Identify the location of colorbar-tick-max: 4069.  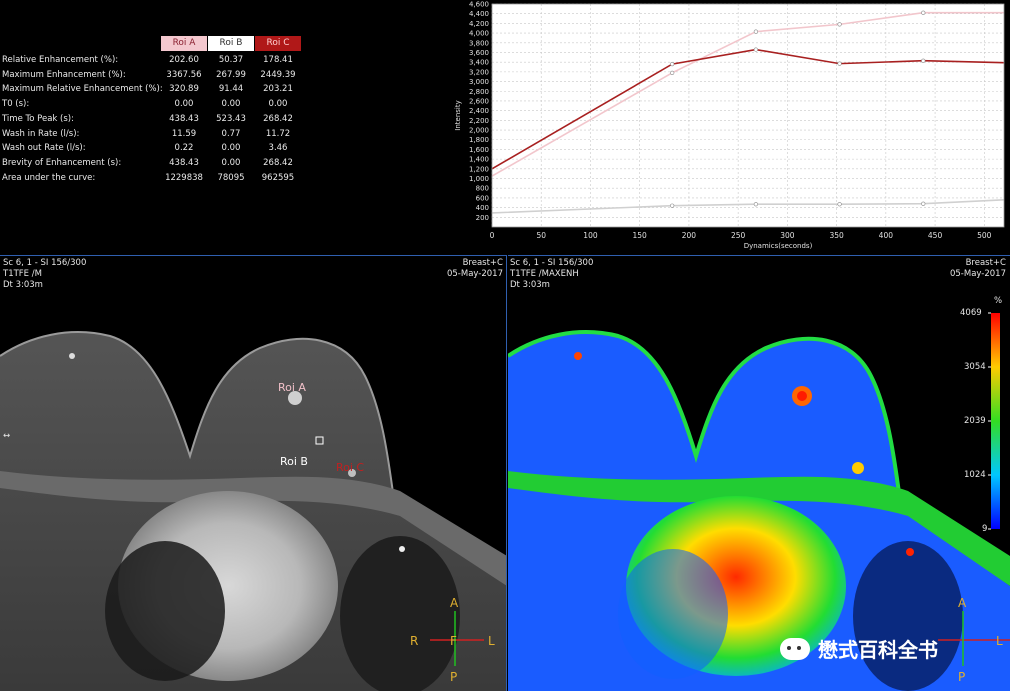
(971, 313).